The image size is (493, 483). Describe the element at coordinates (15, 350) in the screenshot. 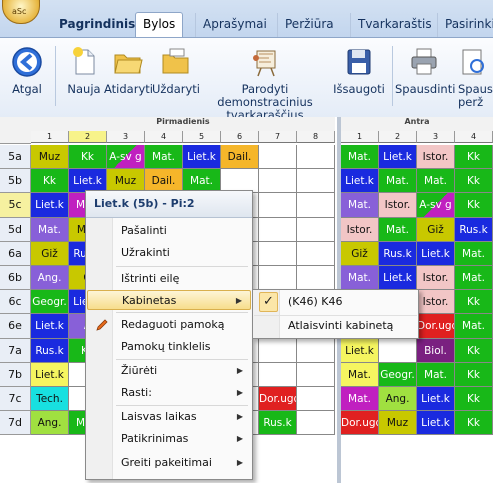

I see `class-row-label: 7a` at that location.